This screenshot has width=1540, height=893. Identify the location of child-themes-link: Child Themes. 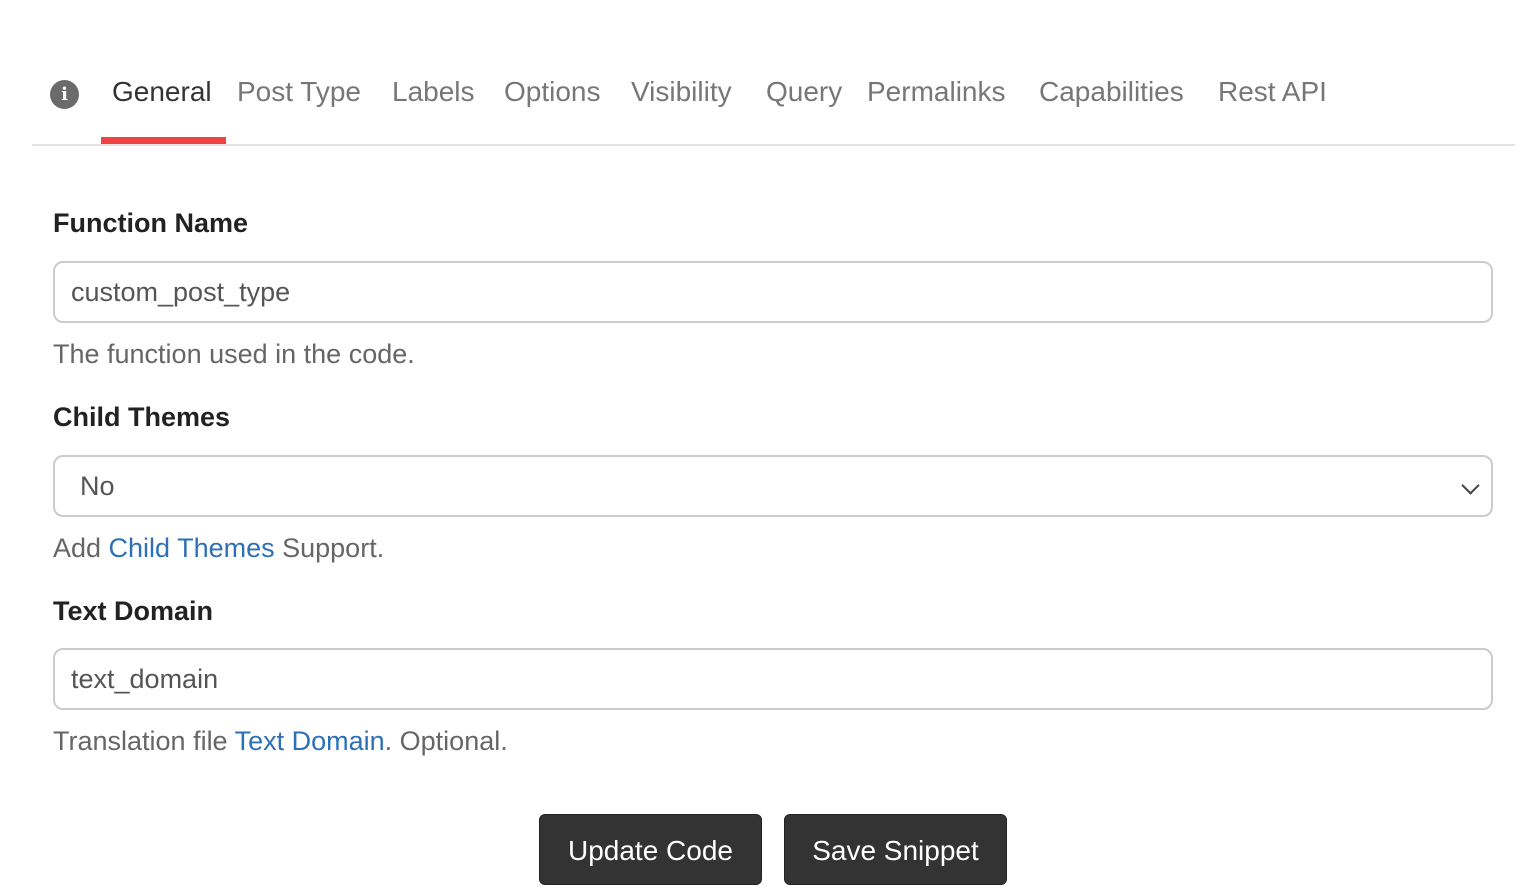
(192, 548).